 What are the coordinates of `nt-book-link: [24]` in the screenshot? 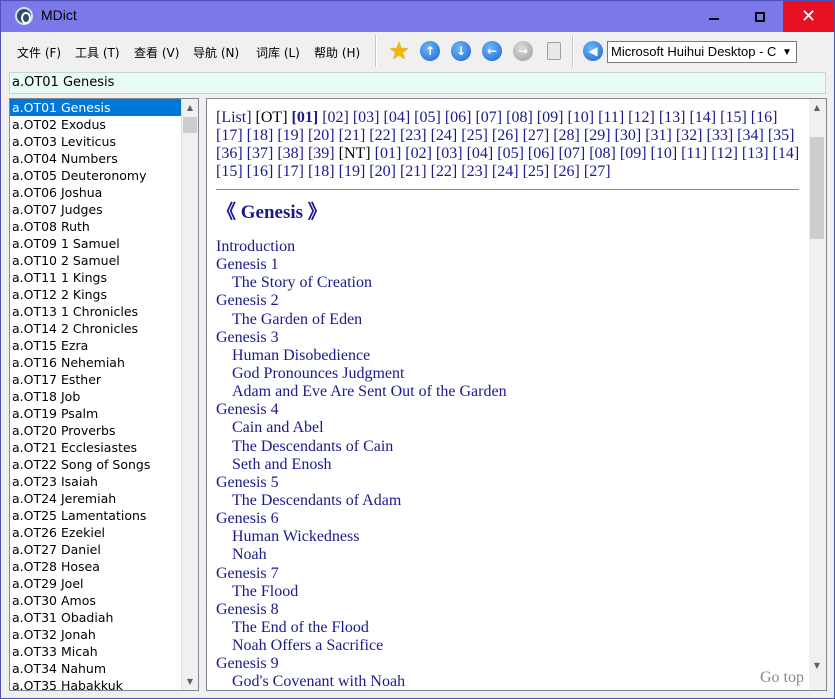 It's located at (505, 171).